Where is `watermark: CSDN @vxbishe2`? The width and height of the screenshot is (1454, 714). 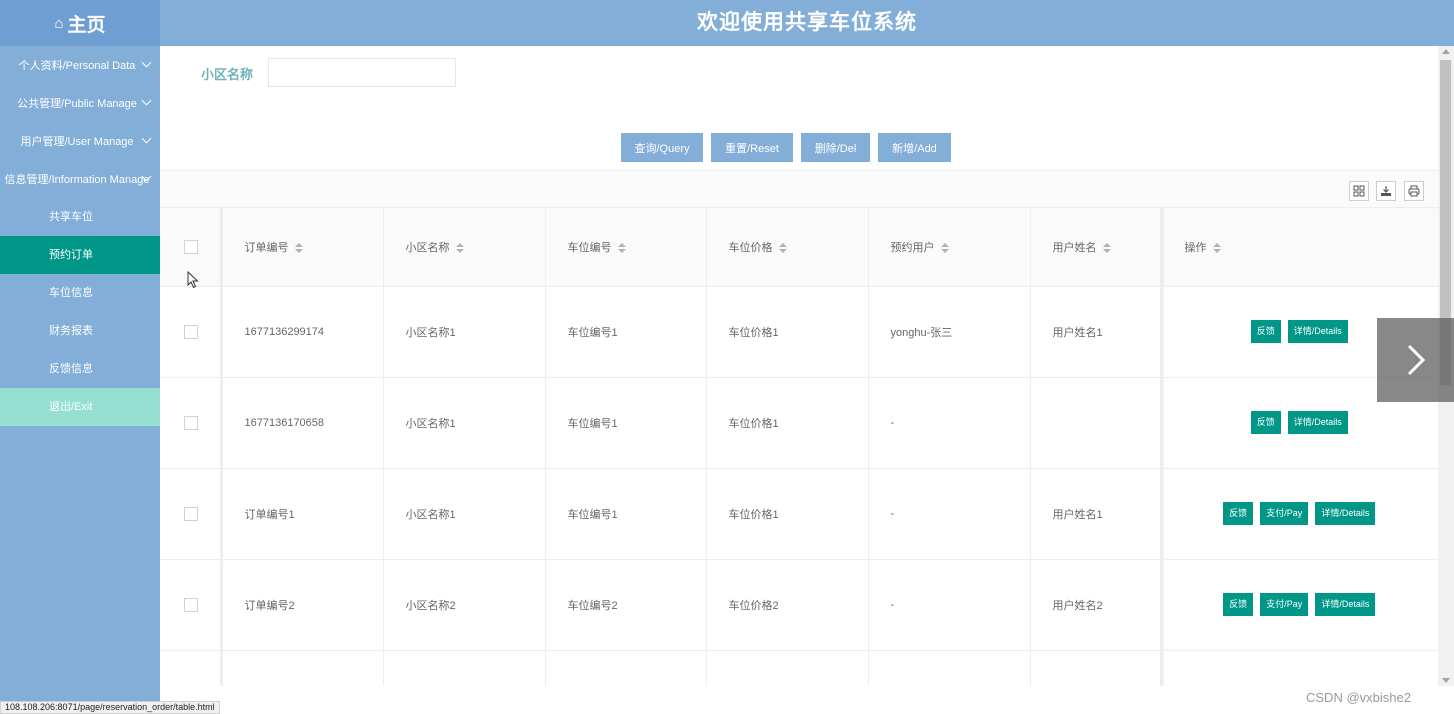 watermark: CSDN @vxbishe2 is located at coordinates (1358, 697).